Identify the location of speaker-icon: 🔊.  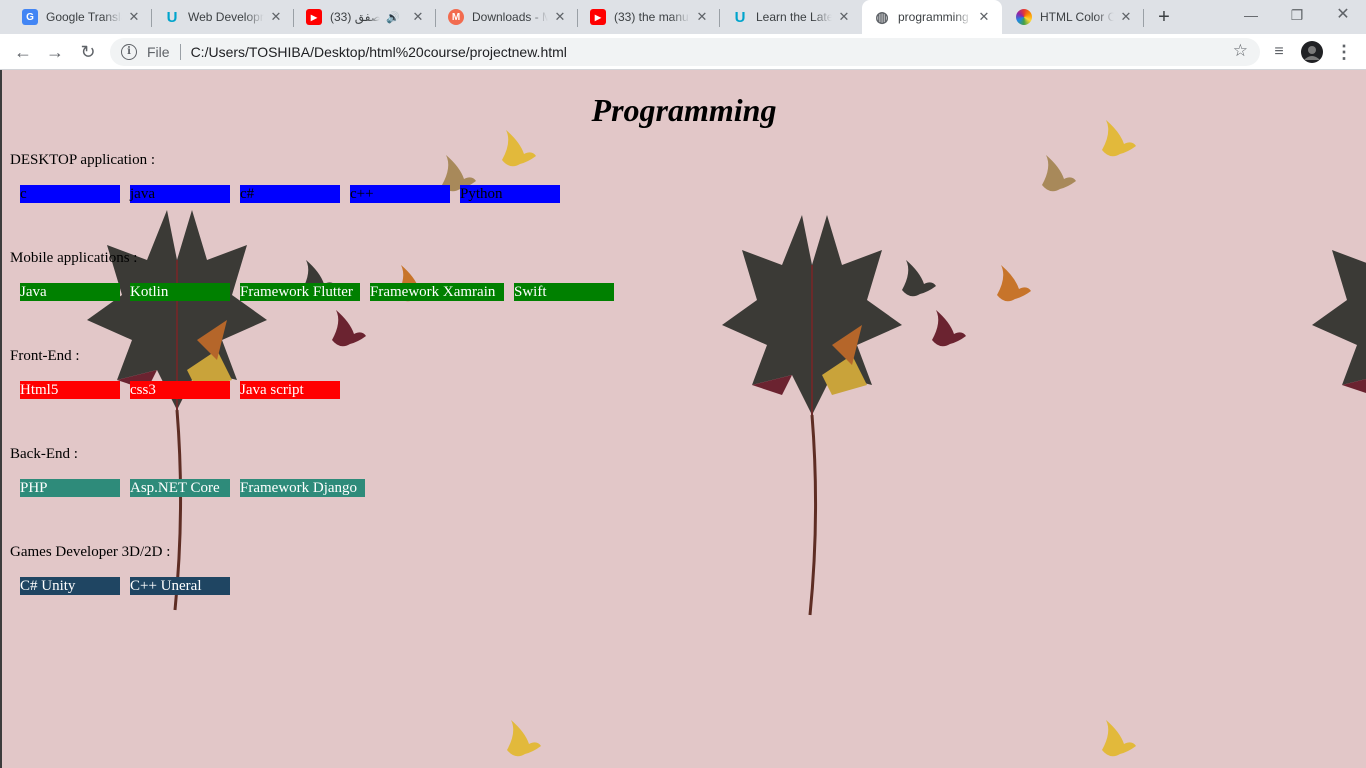
(393, 17).